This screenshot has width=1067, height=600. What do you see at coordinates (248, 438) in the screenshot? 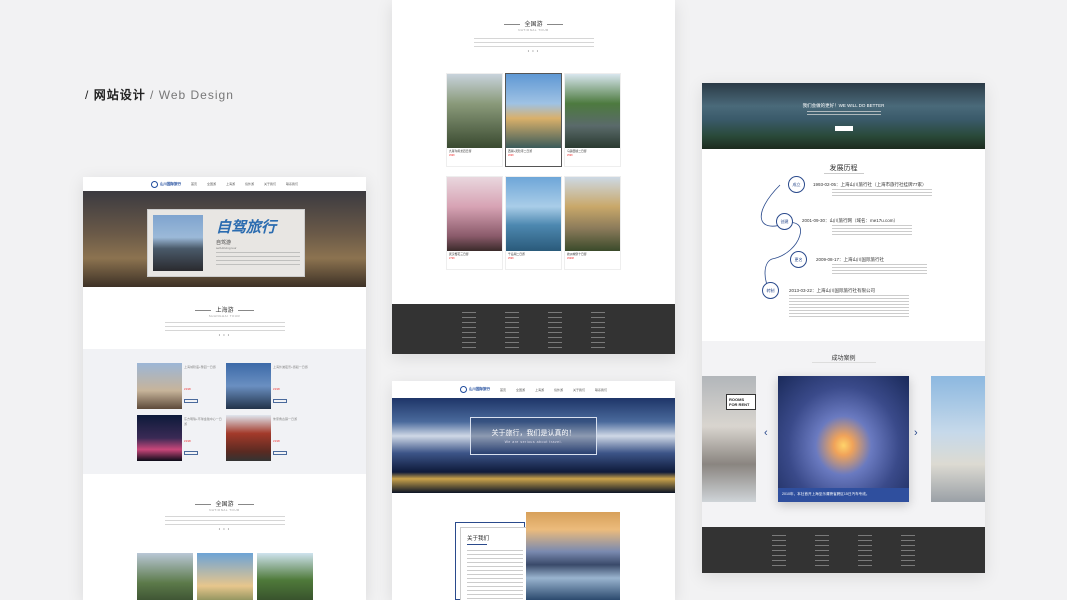
I see `sh-item-4-image` at bounding box center [248, 438].